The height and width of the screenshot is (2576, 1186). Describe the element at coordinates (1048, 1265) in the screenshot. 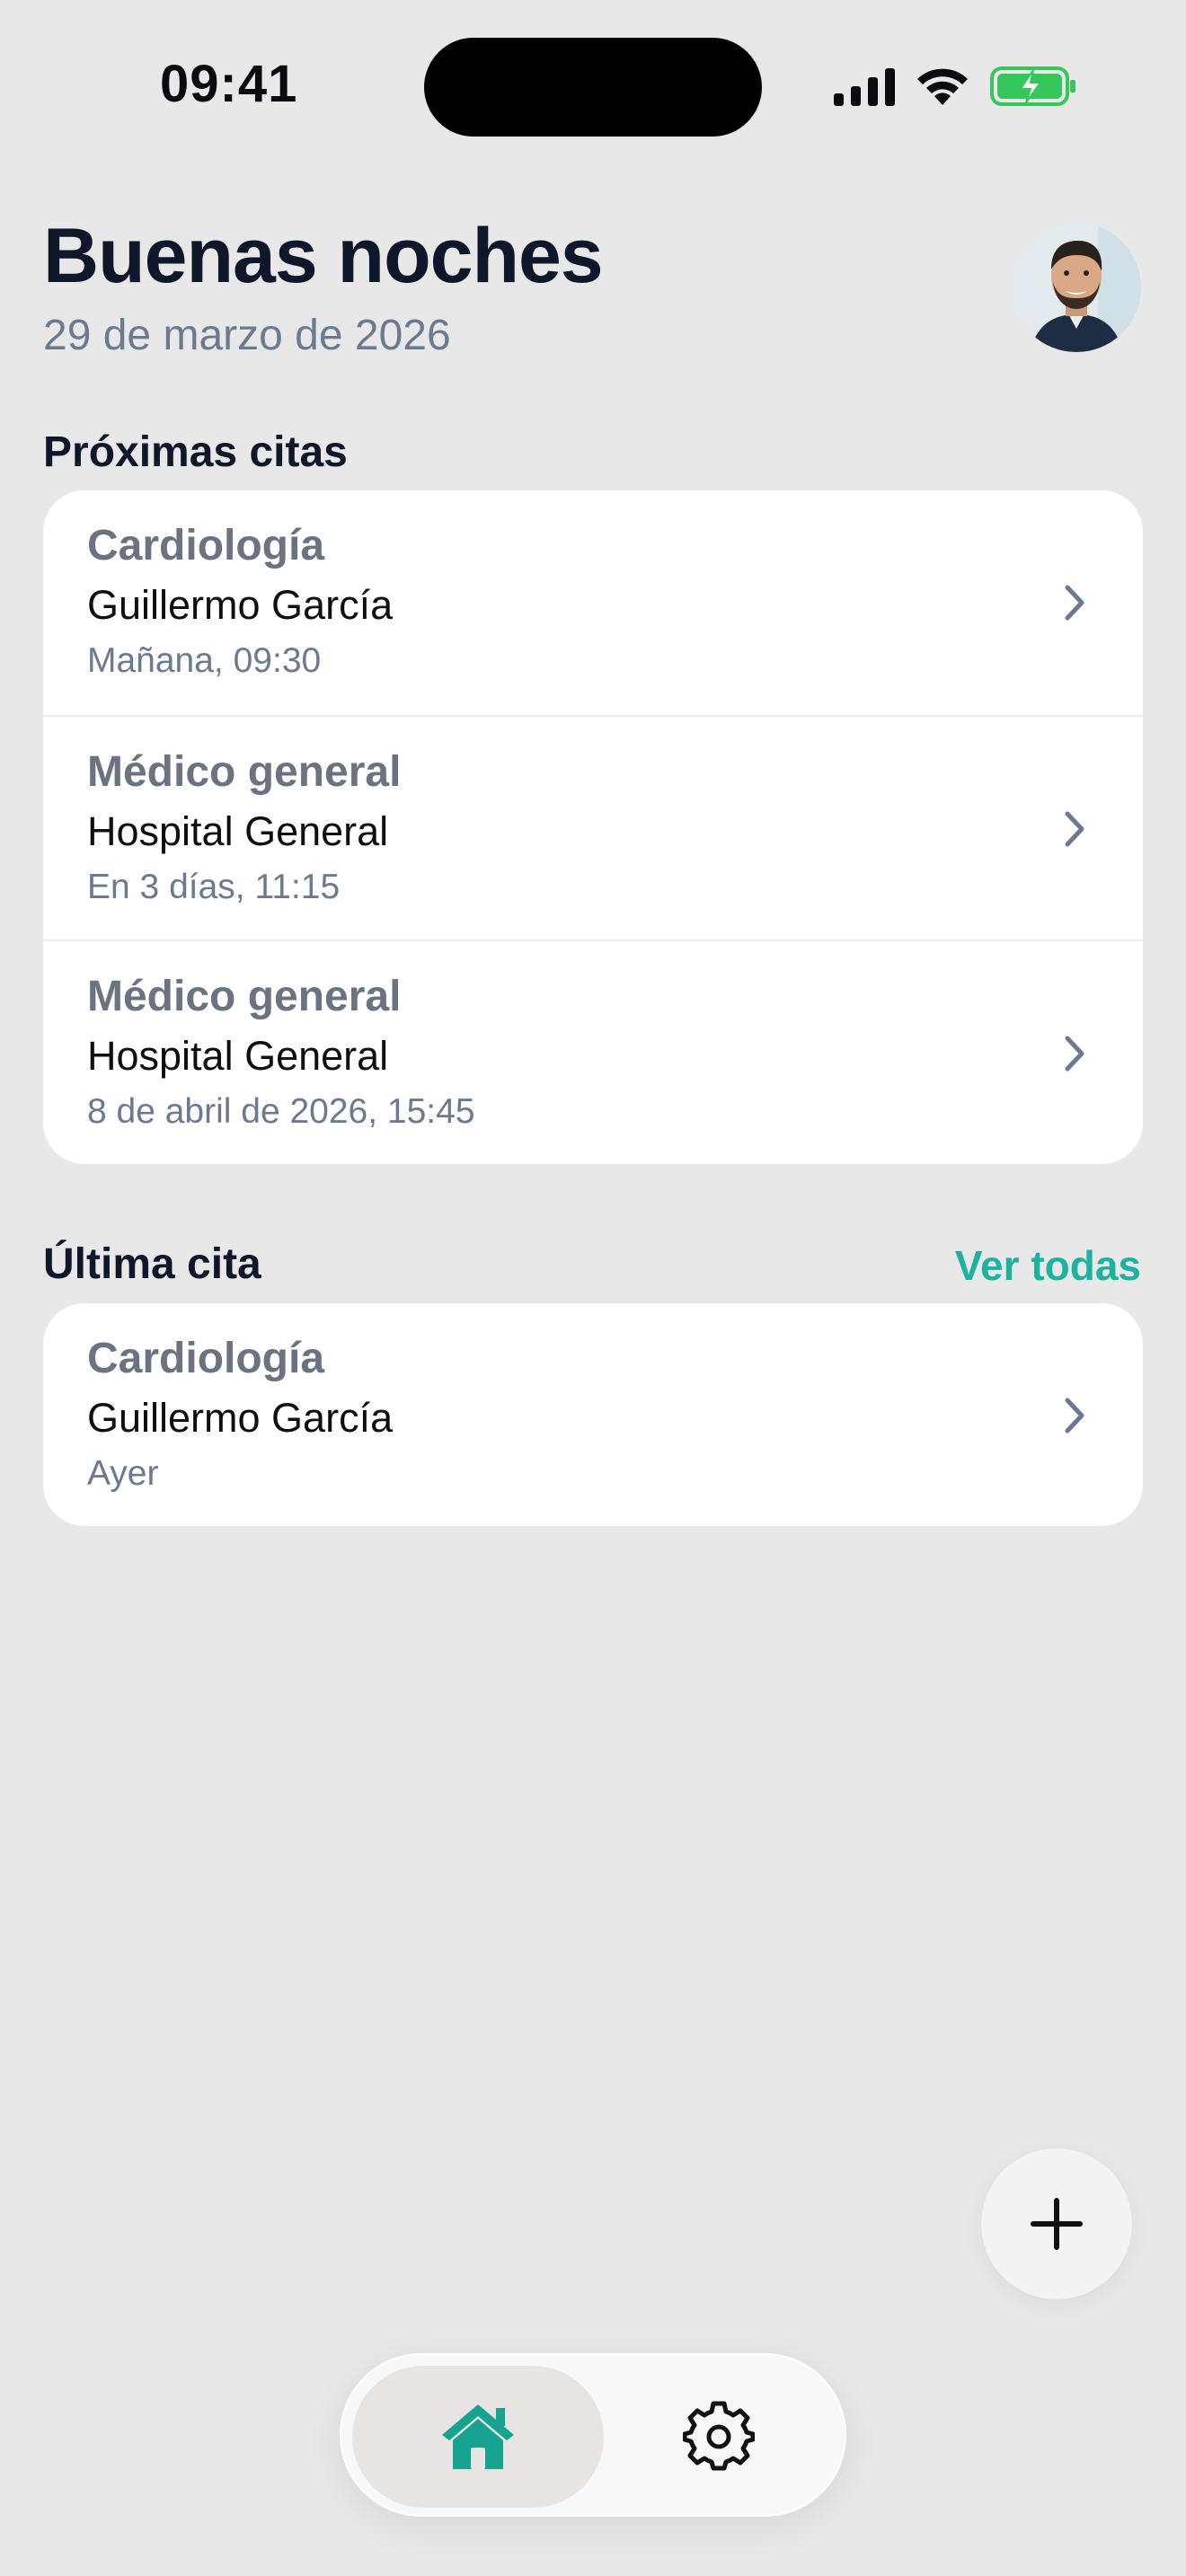

I see `see-all-link: Ver todas` at that location.